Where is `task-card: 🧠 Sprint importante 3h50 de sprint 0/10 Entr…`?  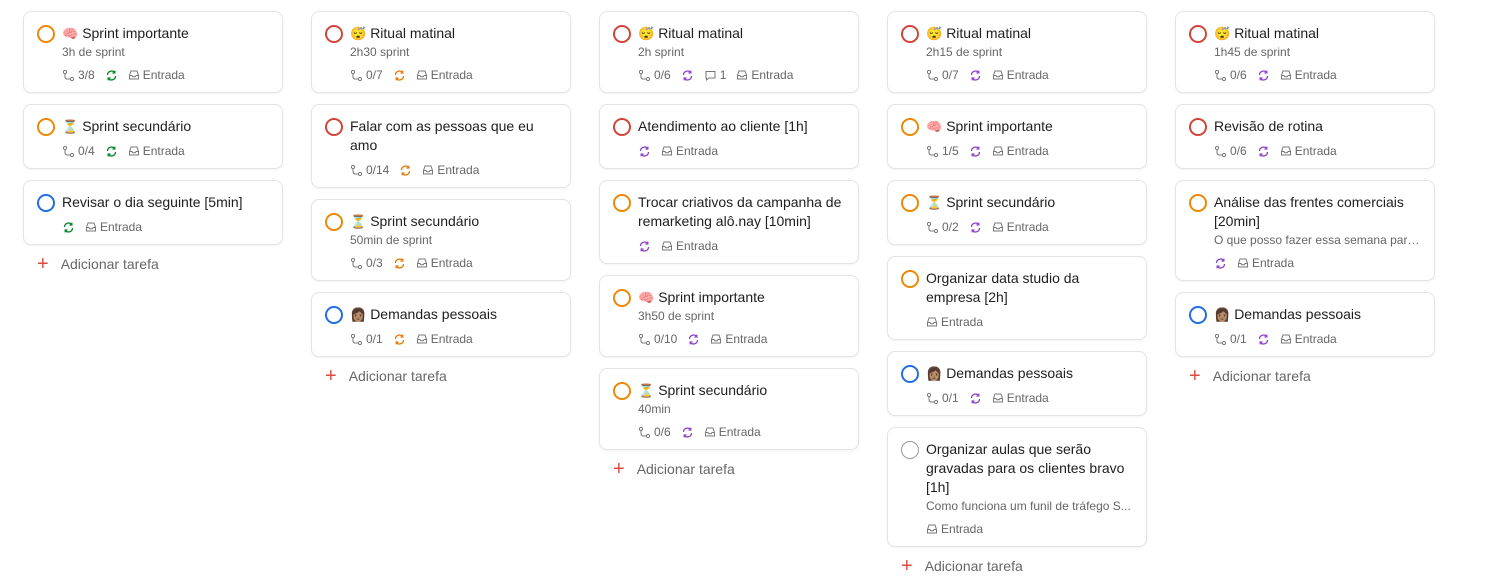 task-card: 🧠 Sprint importante 3h50 de sprint 0/10 Entr… is located at coordinates (729, 316).